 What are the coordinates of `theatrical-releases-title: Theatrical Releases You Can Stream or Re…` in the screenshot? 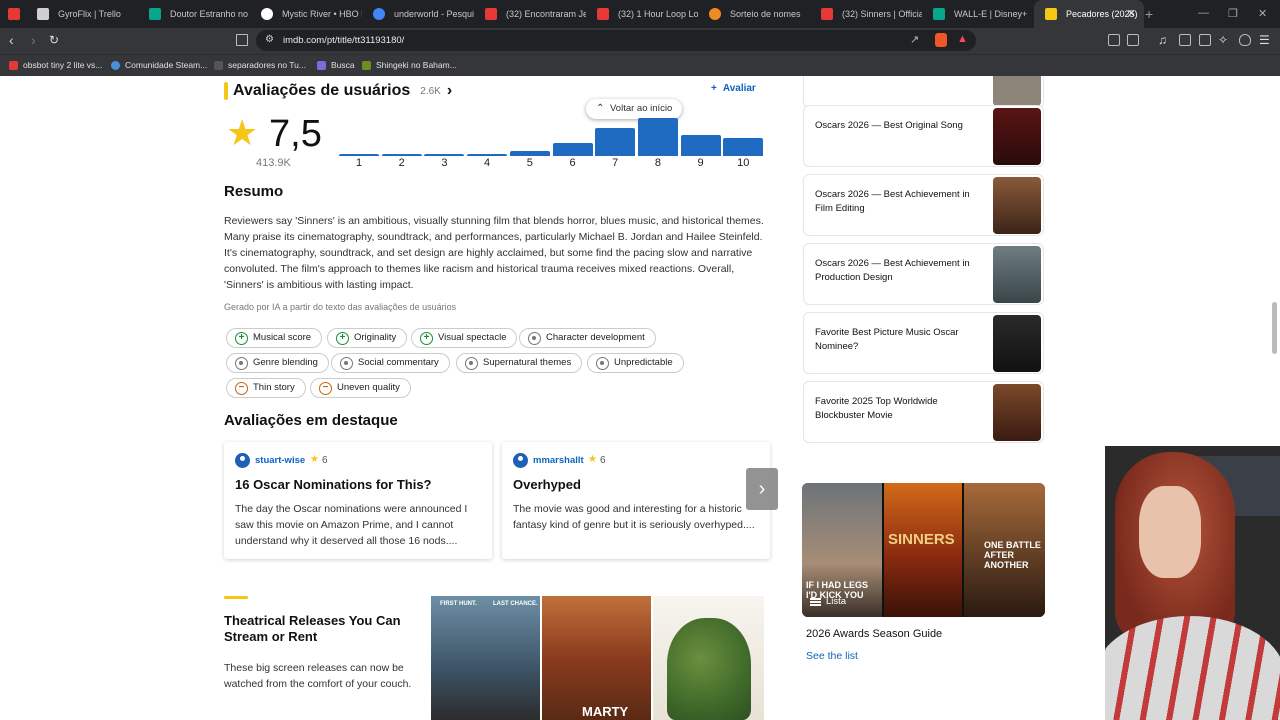 It's located at (324, 629).